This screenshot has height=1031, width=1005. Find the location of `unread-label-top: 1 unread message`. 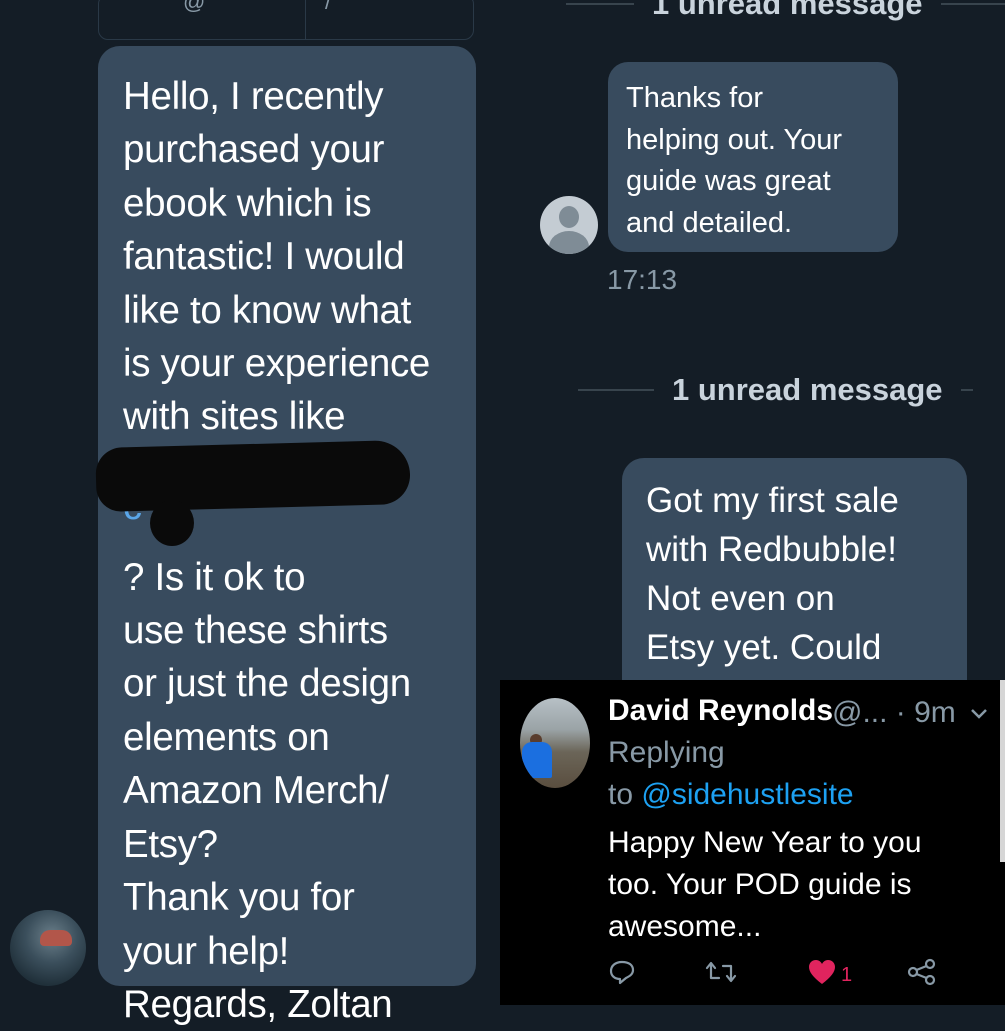

unread-label-top: 1 unread message is located at coordinates (787, 10).